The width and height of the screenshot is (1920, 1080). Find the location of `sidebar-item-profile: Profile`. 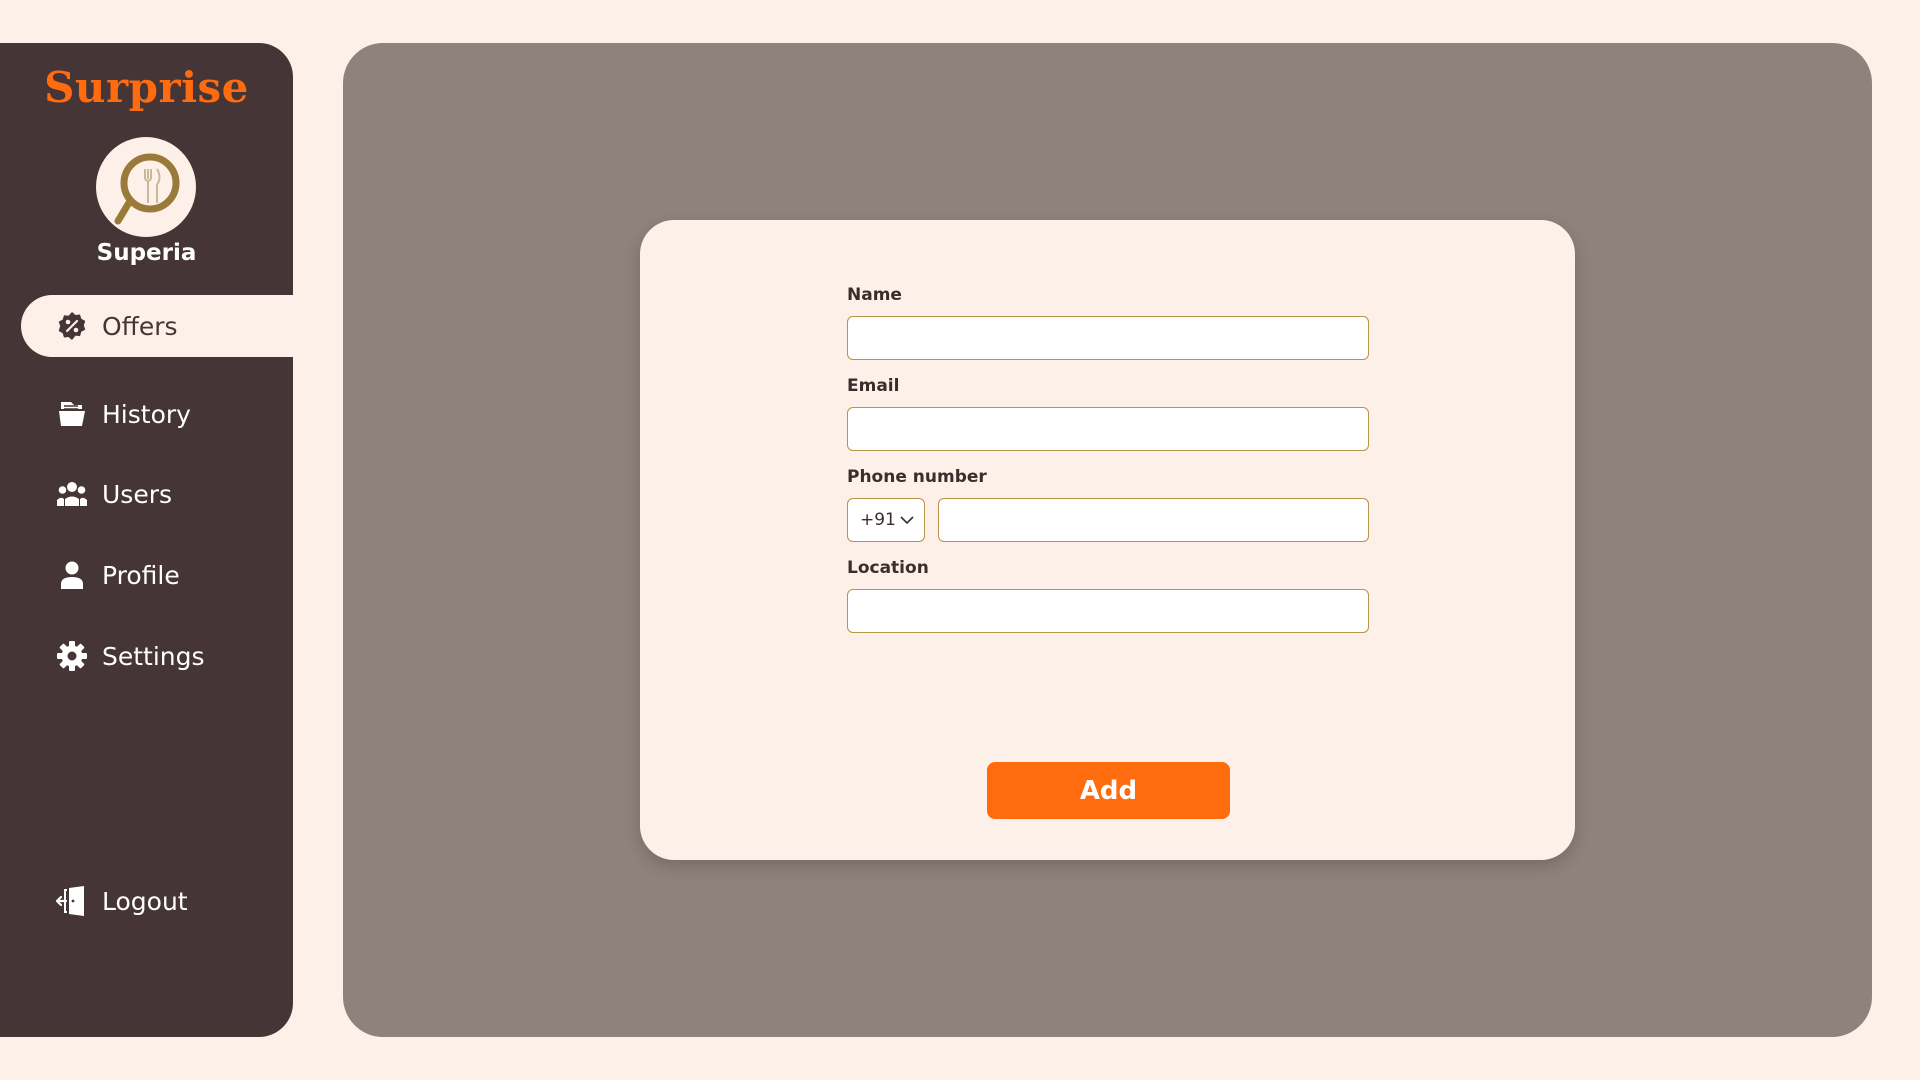

sidebar-item-profile: Profile is located at coordinates (146, 575).